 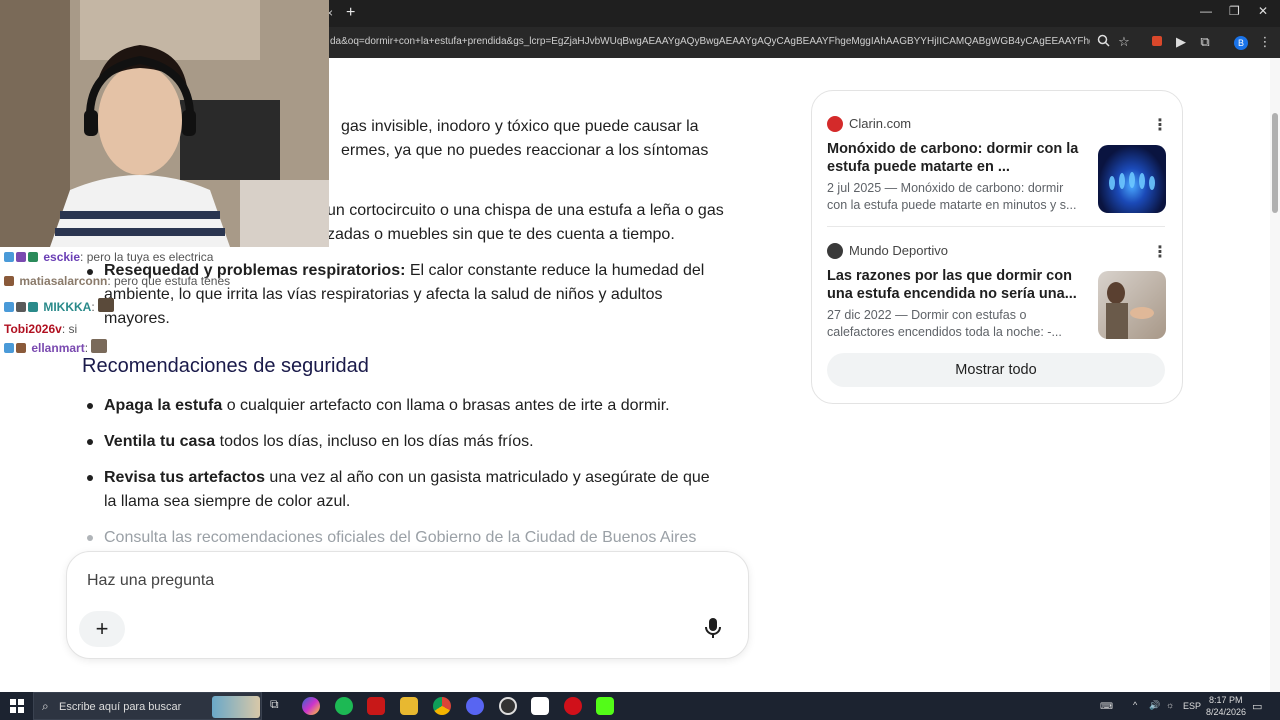 What do you see at coordinates (1234, 11) in the screenshot?
I see `restore-button: ❐` at bounding box center [1234, 11].